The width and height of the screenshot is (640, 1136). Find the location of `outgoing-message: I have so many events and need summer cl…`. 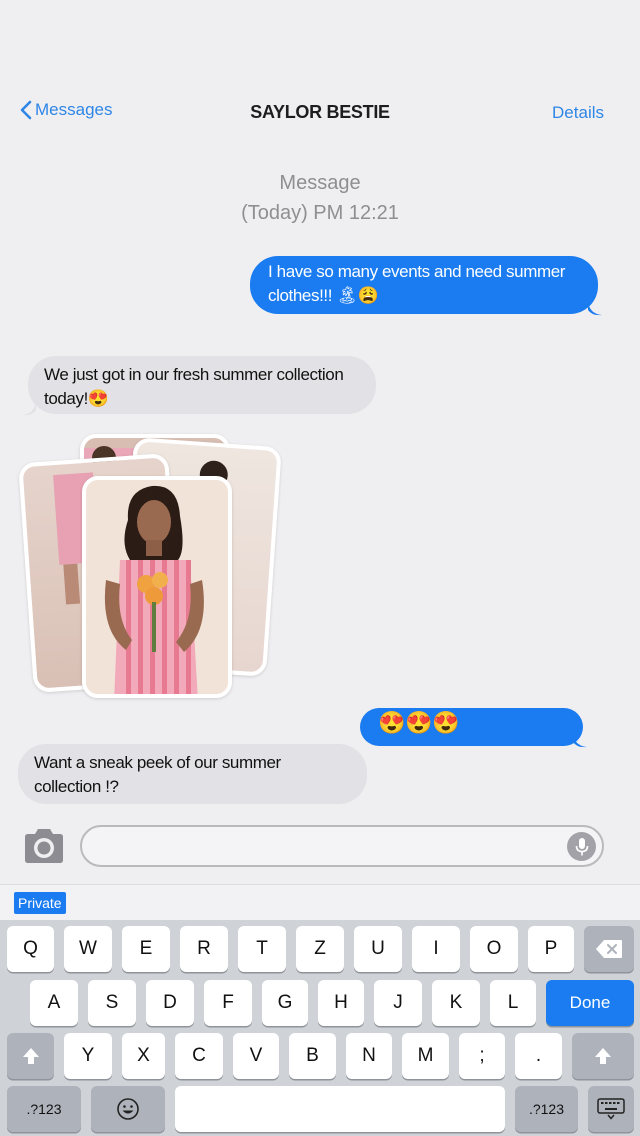

outgoing-message: I have so many events and need summer cl… is located at coordinates (424, 285).